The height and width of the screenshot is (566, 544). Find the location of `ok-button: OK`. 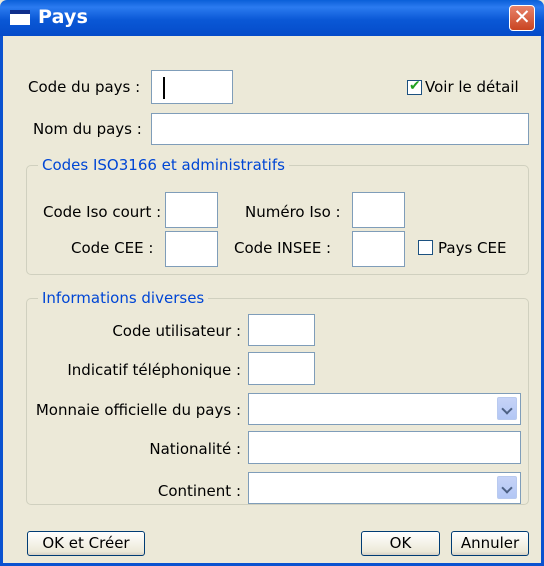

ok-button: OK is located at coordinates (400, 543).